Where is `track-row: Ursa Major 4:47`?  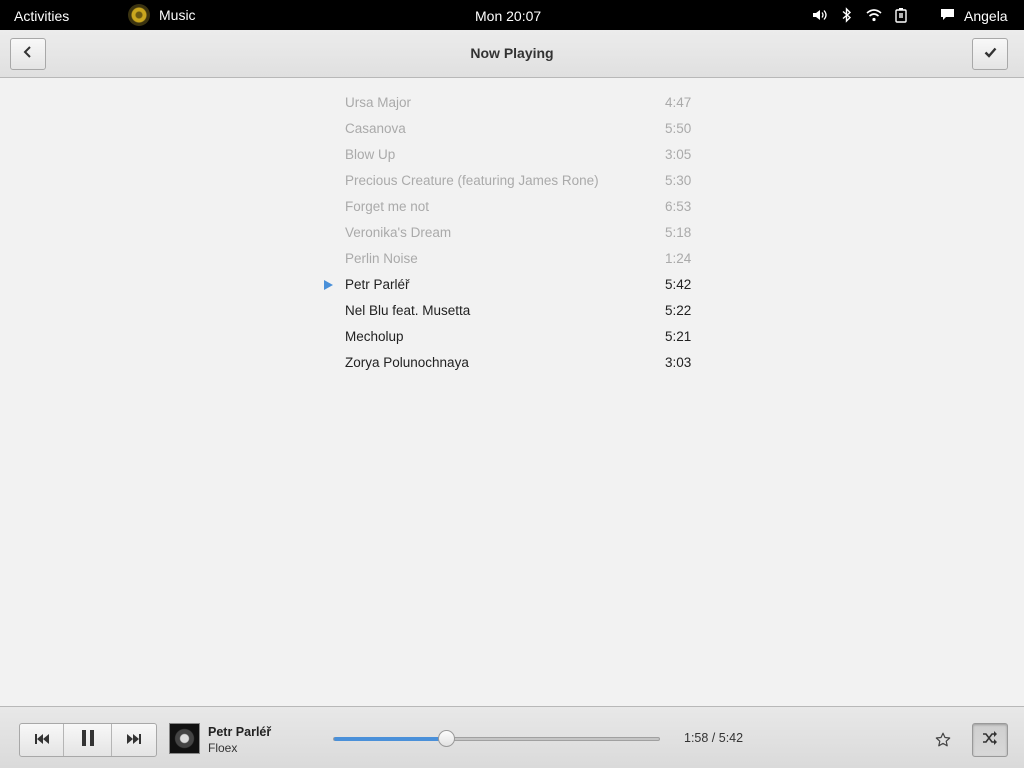
track-row: Ursa Major 4:47 is located at coordinates (515, 103).